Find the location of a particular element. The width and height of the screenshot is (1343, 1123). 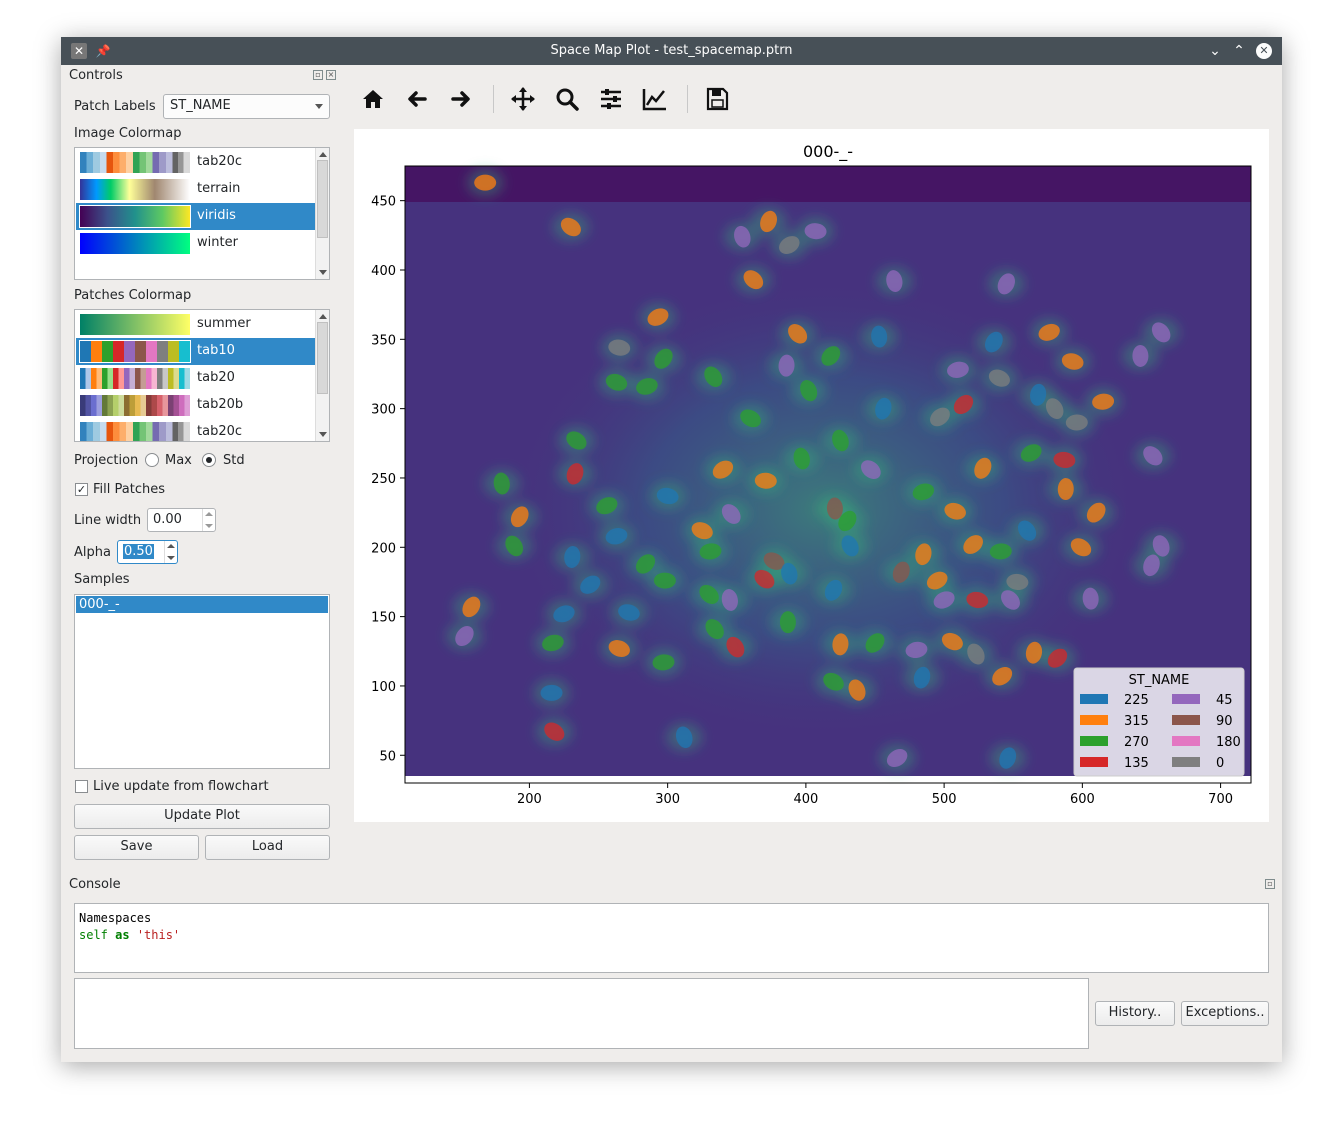

colormap-item-summer: summer is located at coordinates (196, 324).